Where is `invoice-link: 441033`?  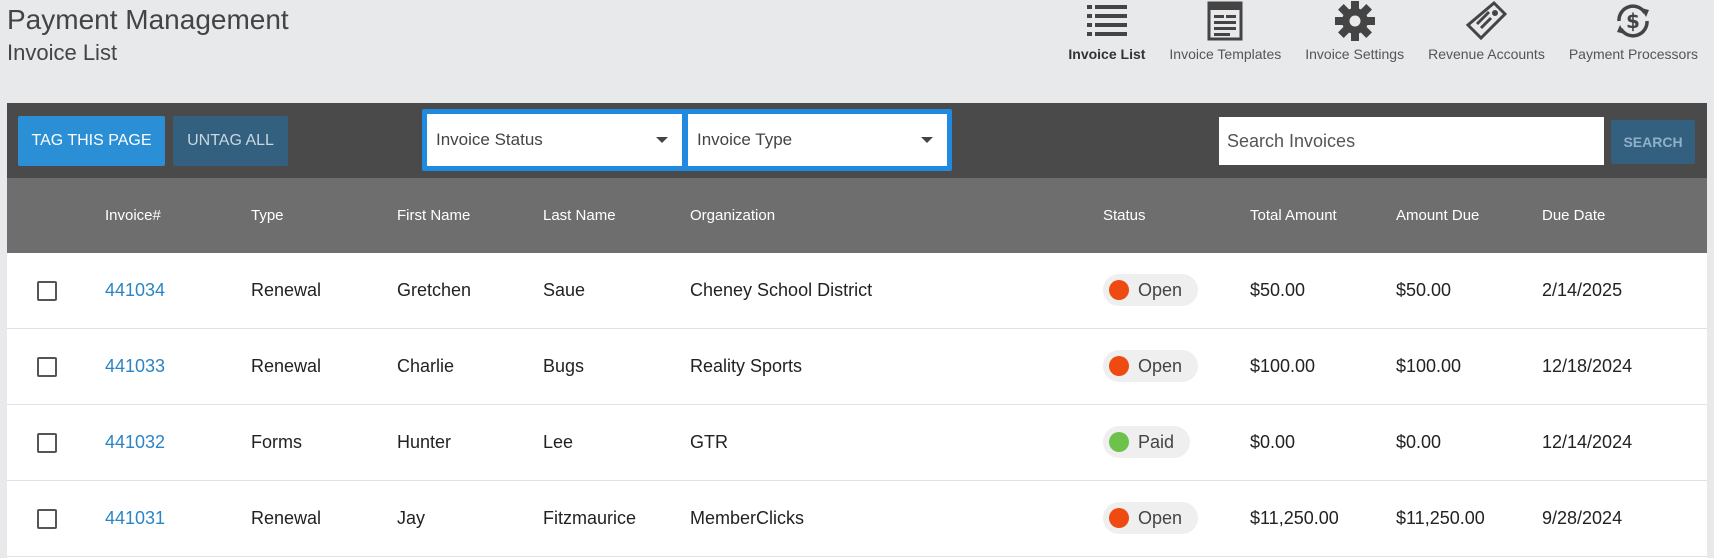
invoice-link: 441033 is located at coordinates (135, 366).